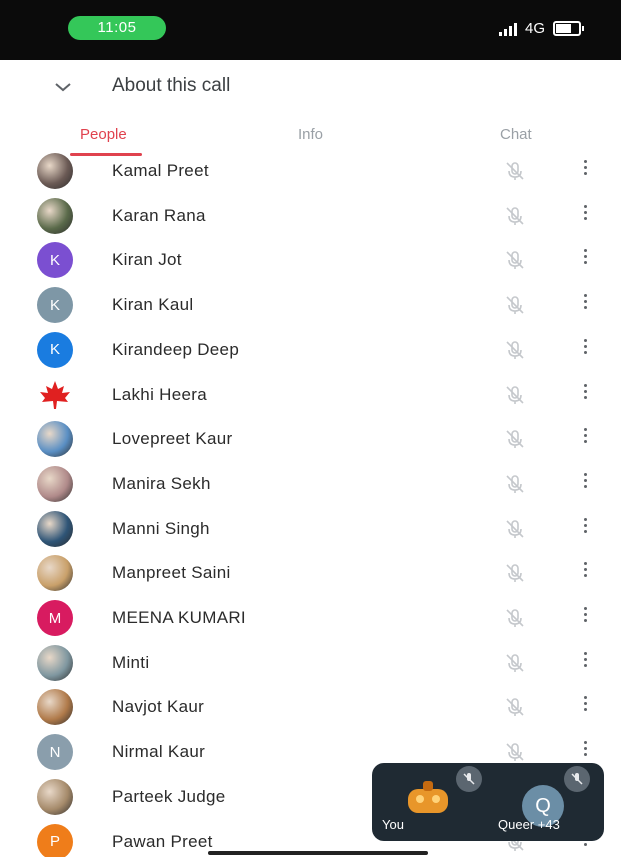 The height and width of the screenshot is (857, 621). I want to click on participant-row: K Kiran Jot, so click(310, 260).